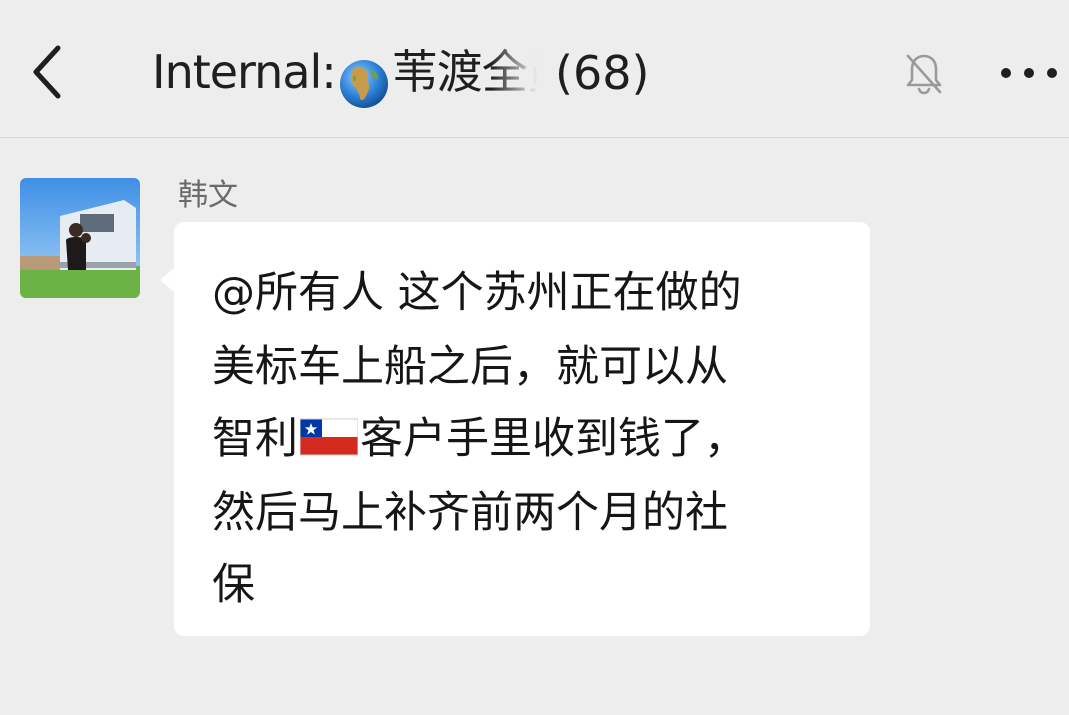 This screenshot has height=715, width=1069. I want to click on title-prefix: Internal:, so click(244, 72).